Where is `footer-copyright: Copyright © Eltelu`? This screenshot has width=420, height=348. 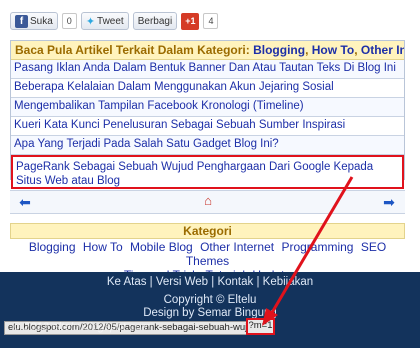 footer-copyright: Copyright © Eltelu is located at coordinates (210, 300).